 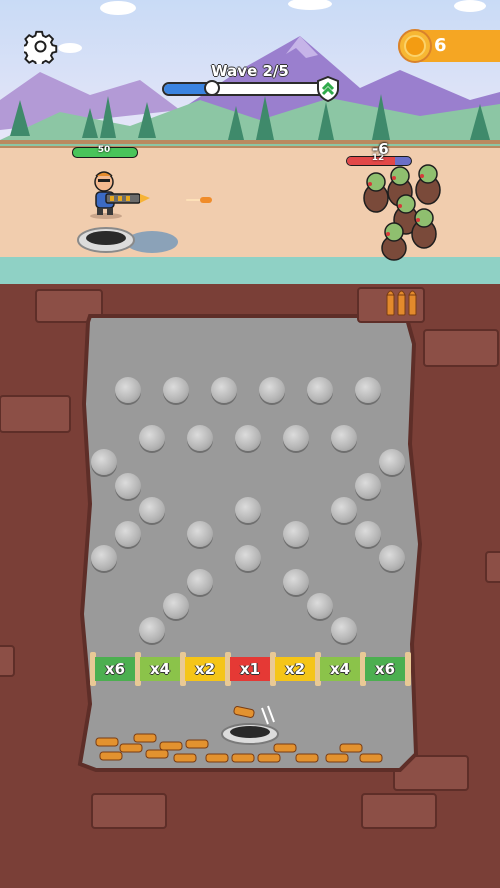 What do you see at coordinates (212, 88) in the screenshot?
I see `wave-progress-marker` at bounding box center [212, 88].